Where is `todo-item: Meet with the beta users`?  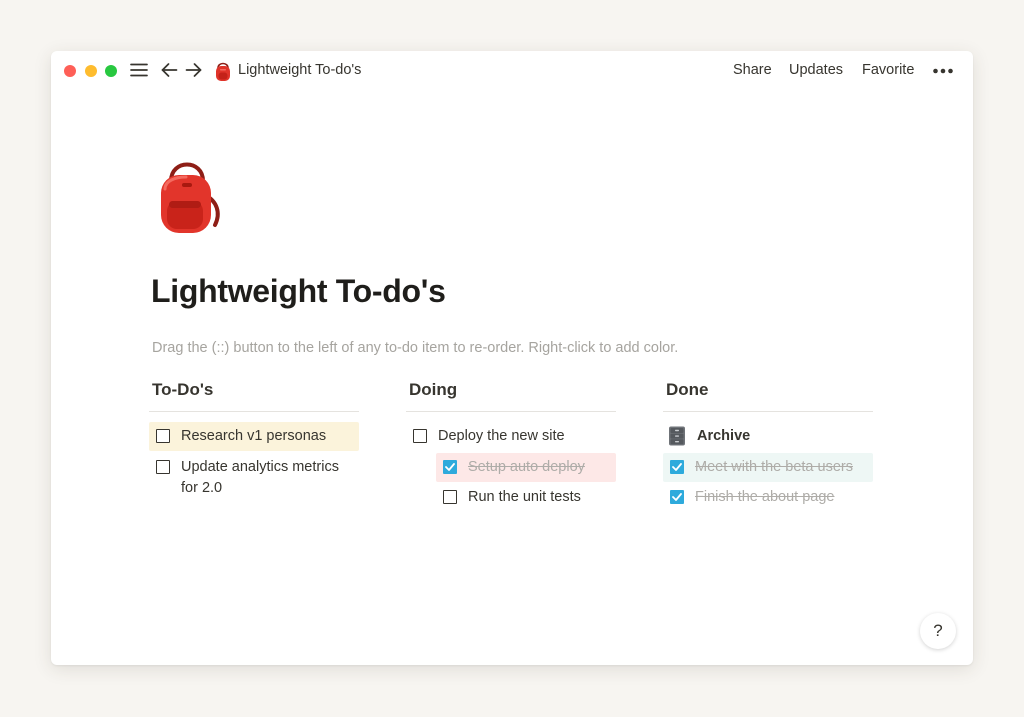 todo-item: Meet with the beta users is located at coordinates (768, 467).